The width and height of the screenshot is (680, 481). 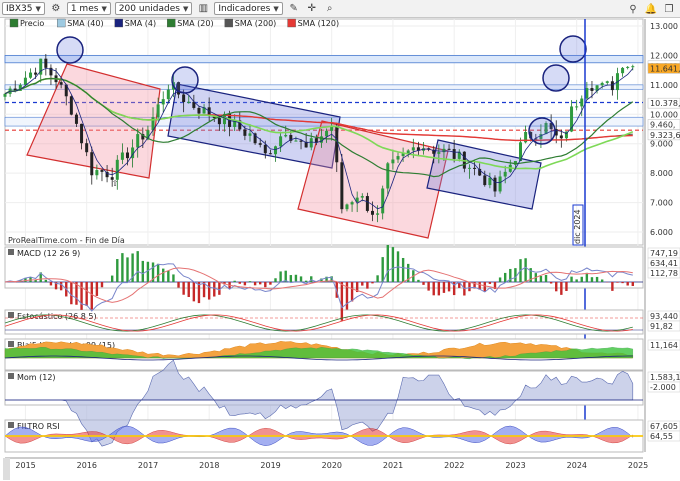 I want to click on price-badge-label: 9.323,6, so click(x=665, y=135).